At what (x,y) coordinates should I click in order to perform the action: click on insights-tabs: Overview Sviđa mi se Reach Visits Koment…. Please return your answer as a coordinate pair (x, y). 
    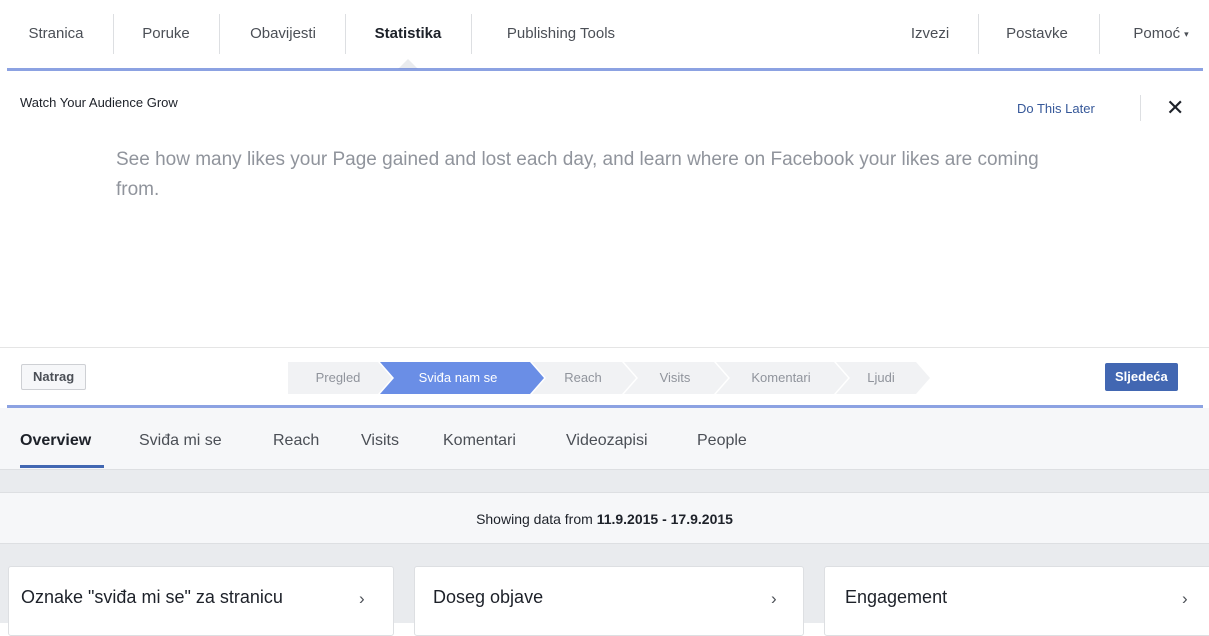
    Looking at the image, I should click on (604, 439).